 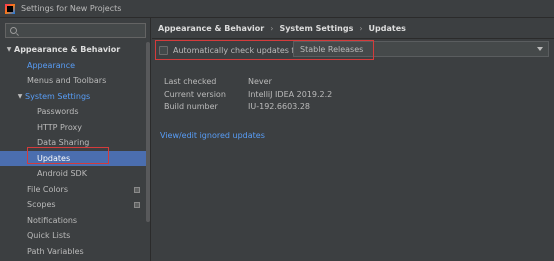 What do you see at coordinates (67, 49) in the screenshot?
I see `sidebar-item-label: Appearance & Behavior` at bounding box center [67, 49].